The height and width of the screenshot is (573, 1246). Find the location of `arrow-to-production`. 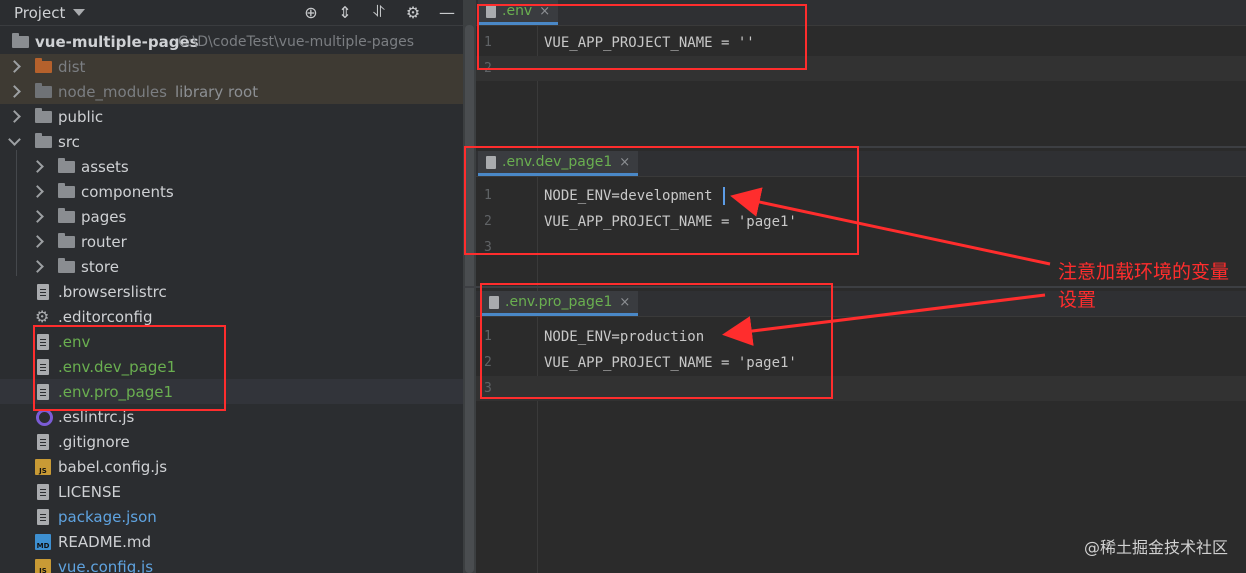

arrow-to-production is located at coordinates (884, 319).